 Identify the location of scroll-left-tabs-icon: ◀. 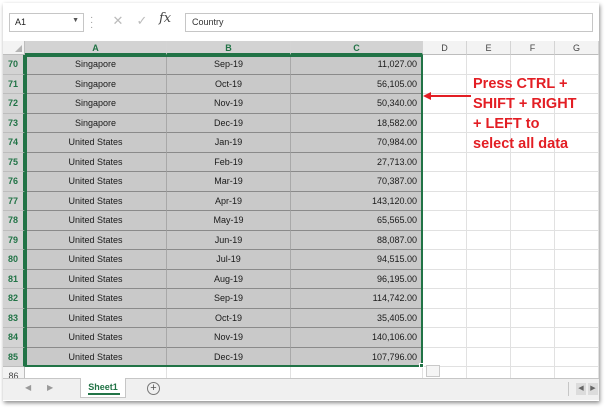
(28, 387).